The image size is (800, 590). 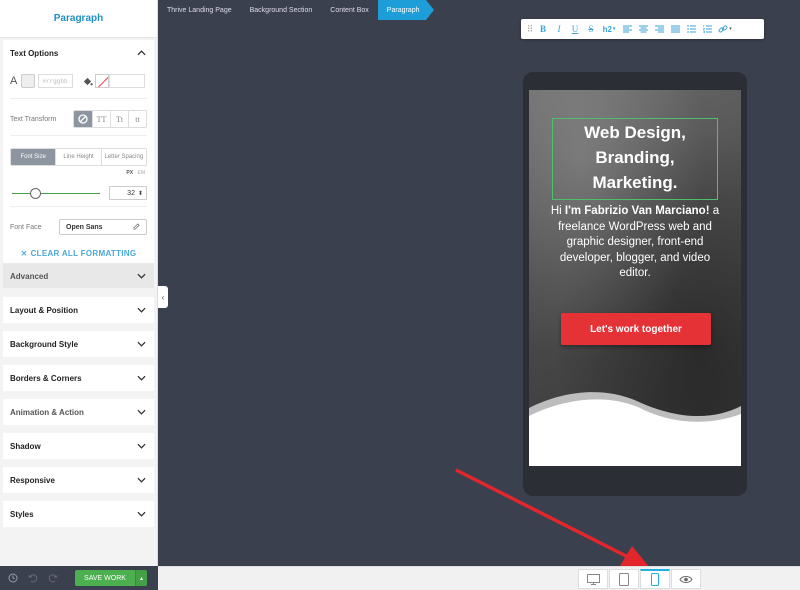 What do you see at coordinates (103, 227) in the screenshot?
I see `font-face-select: Open Sans` at bounding box center [103, 227].